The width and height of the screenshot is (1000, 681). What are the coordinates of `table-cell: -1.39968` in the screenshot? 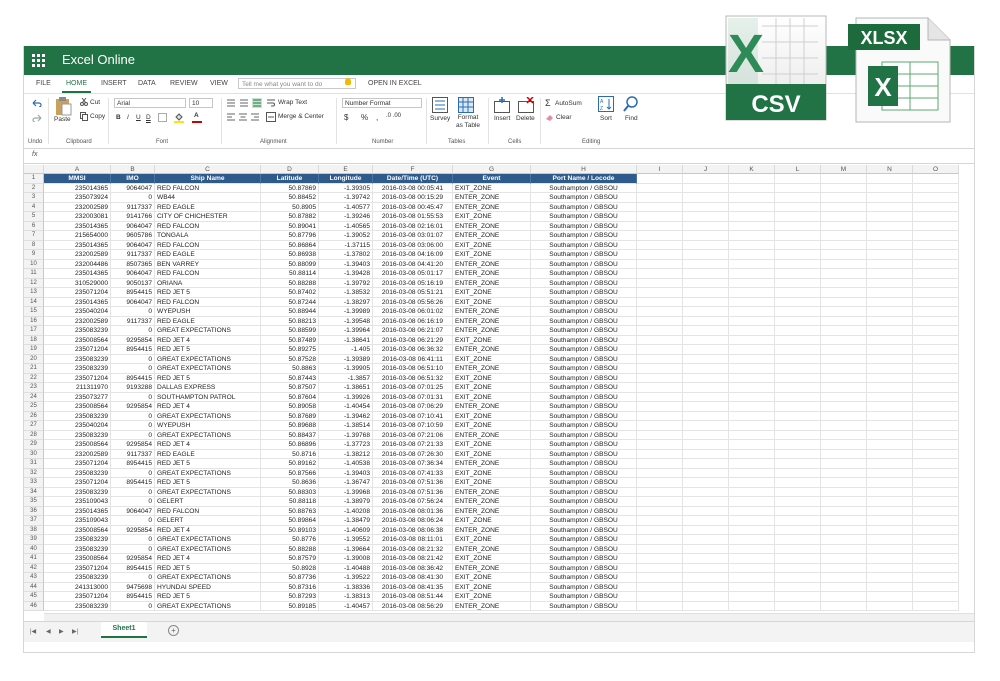 It's located at (346, 492).